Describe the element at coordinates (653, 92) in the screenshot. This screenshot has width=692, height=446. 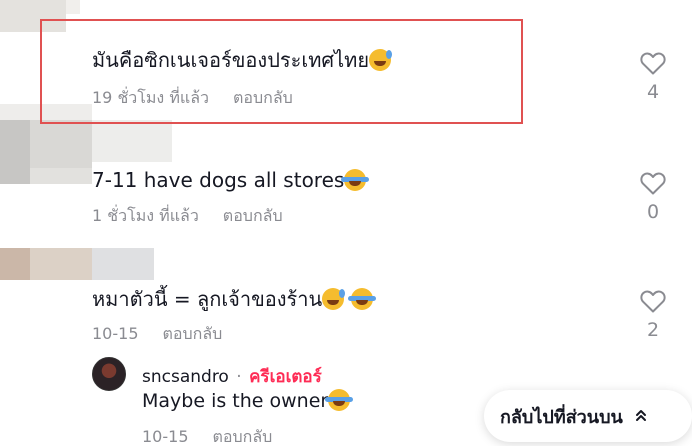
I see `like-count: 4` at that location.